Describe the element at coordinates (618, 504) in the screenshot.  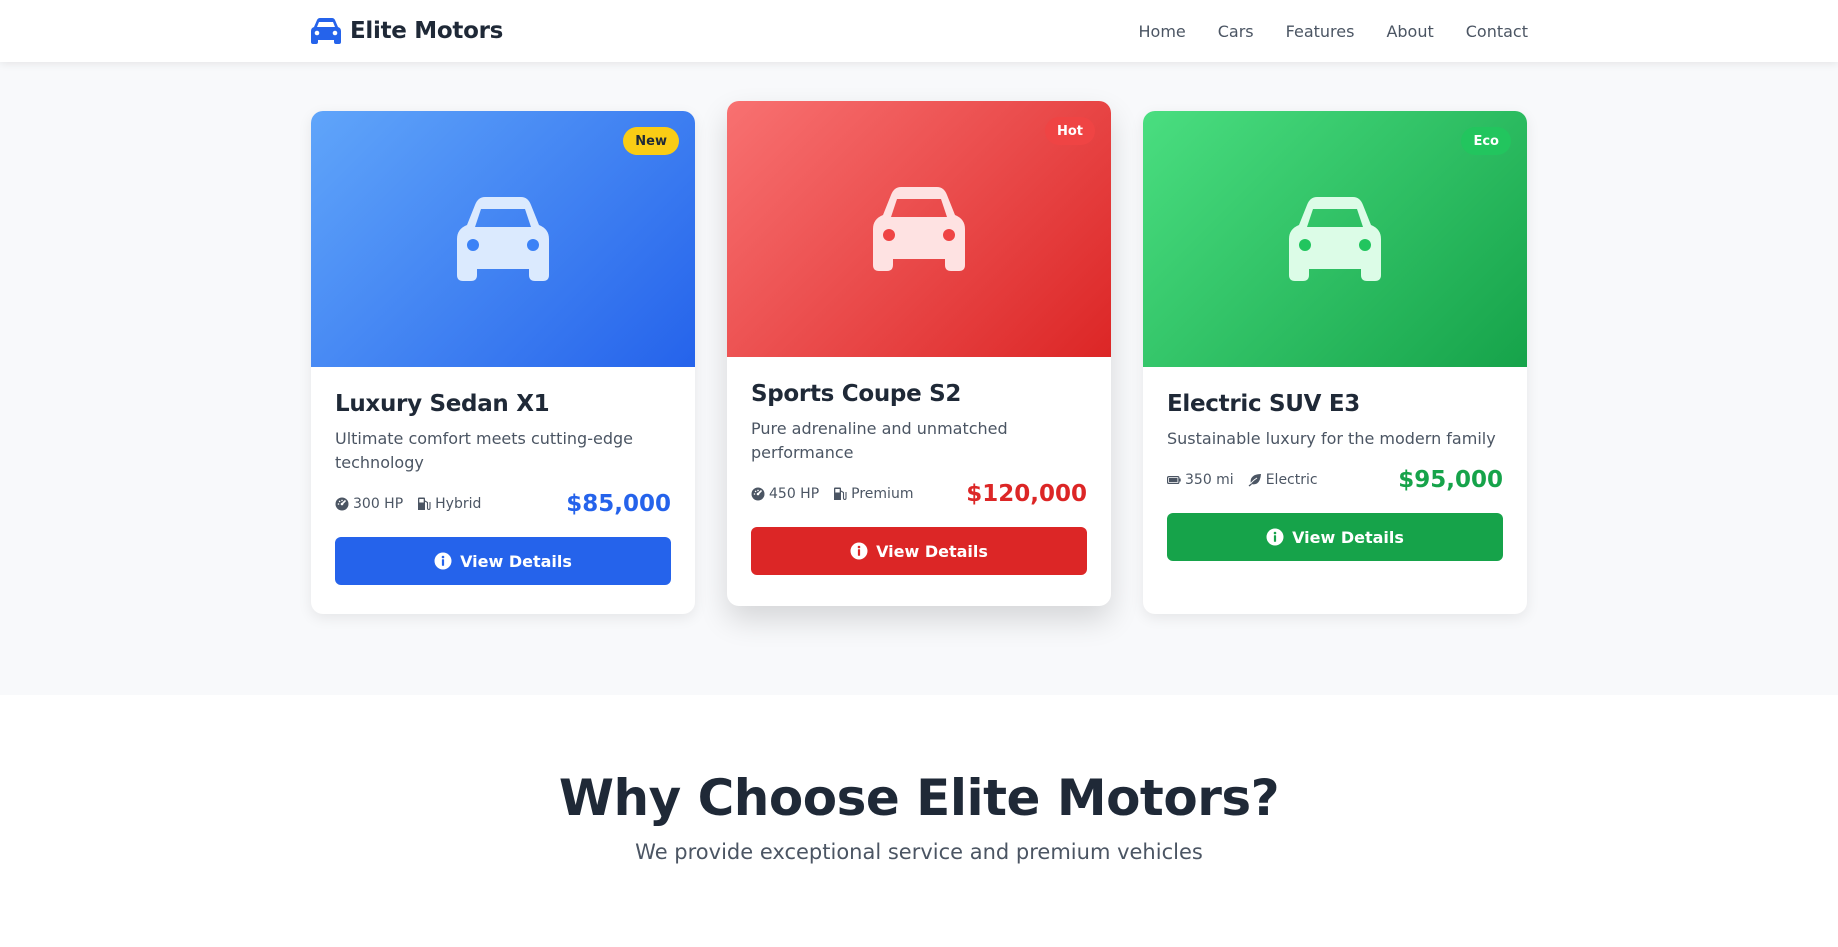
I see `car-price: $85,000` at that location.